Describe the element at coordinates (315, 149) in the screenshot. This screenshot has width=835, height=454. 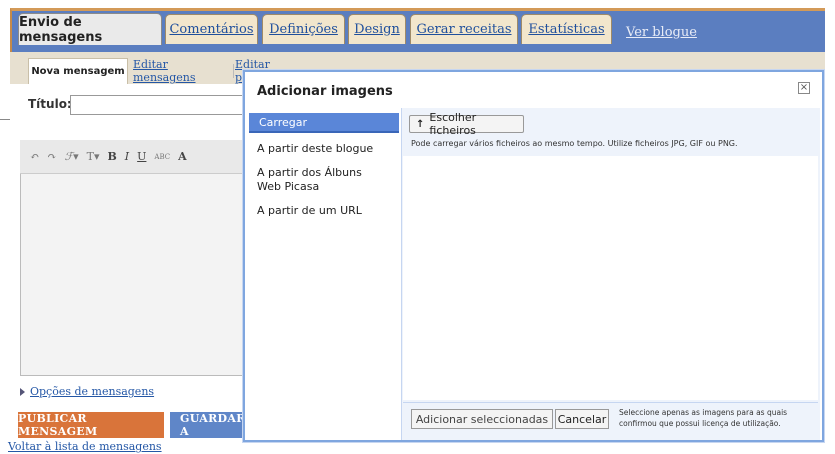
I see `nav-item-this-blog: A partir deste blogue` at that location.